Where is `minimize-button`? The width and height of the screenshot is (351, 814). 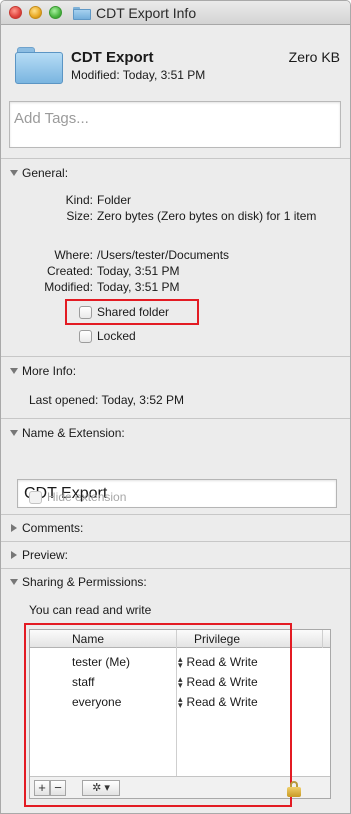 minimize-button is located at coordinates (35, 12).